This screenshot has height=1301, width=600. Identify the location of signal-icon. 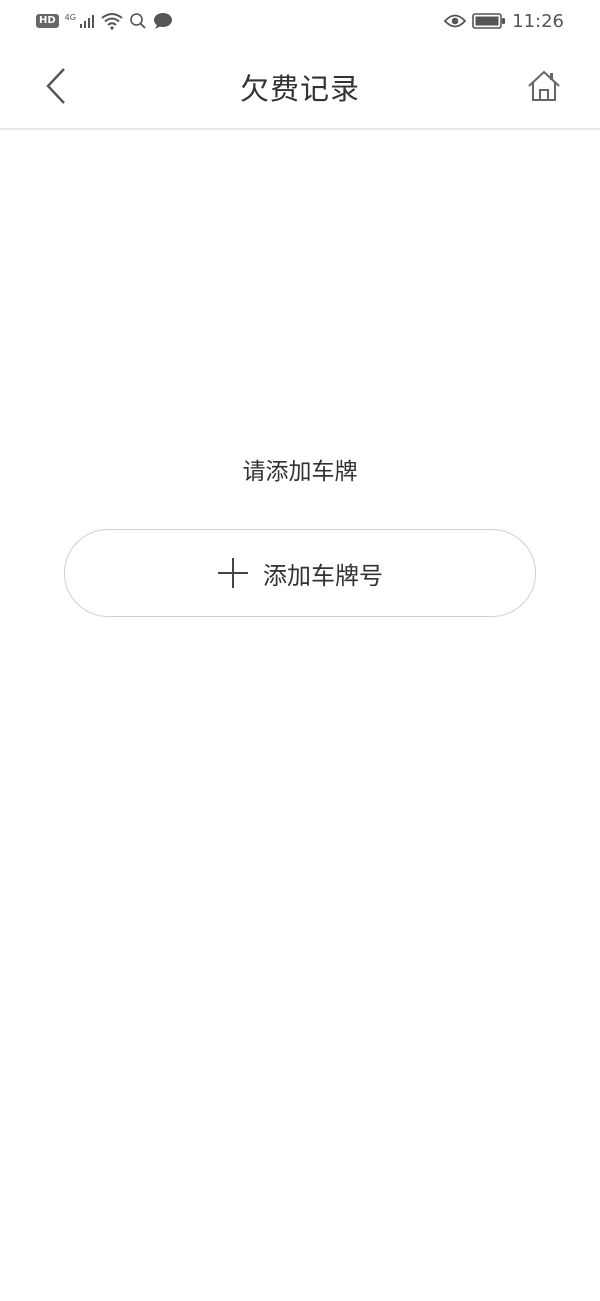
(86, 21).